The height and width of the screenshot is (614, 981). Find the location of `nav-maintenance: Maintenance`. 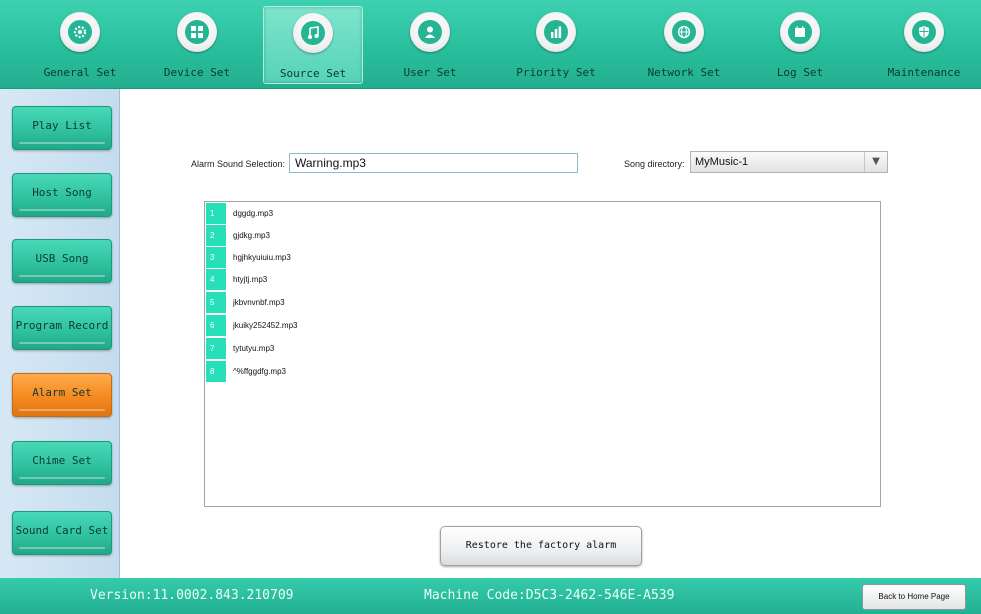

nav-maintenance: Maintenance is located at coordinates (924, 45).